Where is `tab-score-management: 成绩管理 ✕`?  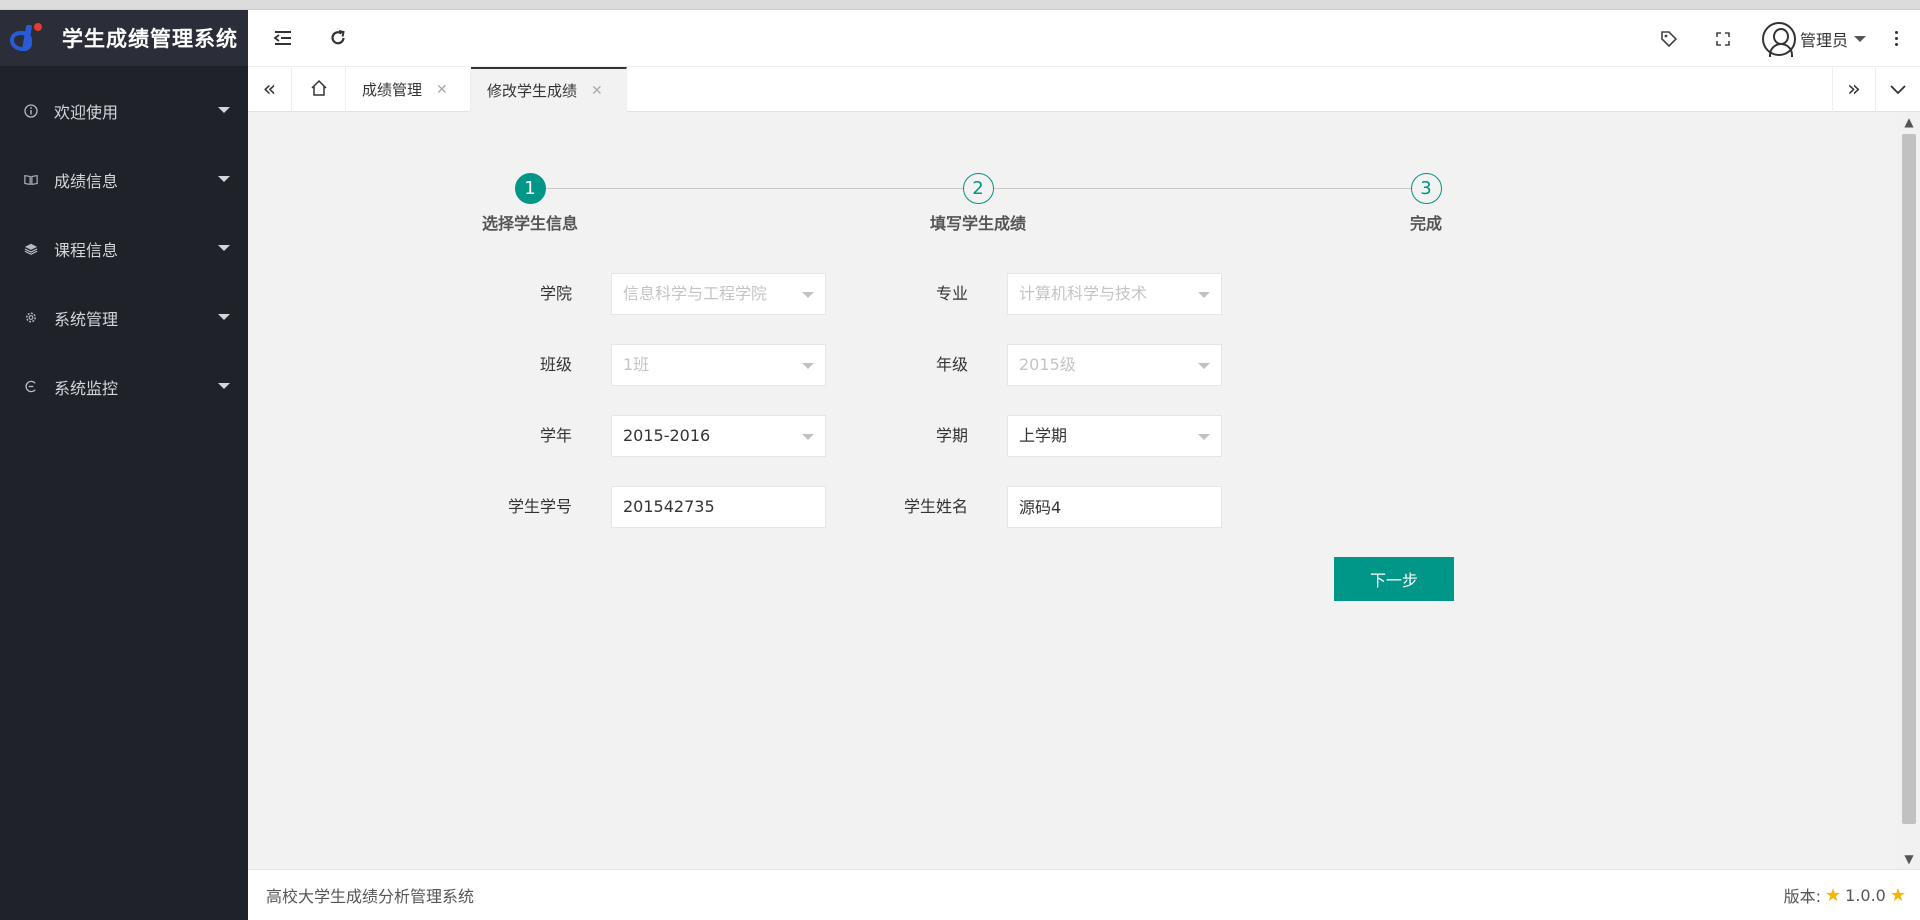 tab-score-management: 成绩管理 ✕ is located at coordinates (408, 89).